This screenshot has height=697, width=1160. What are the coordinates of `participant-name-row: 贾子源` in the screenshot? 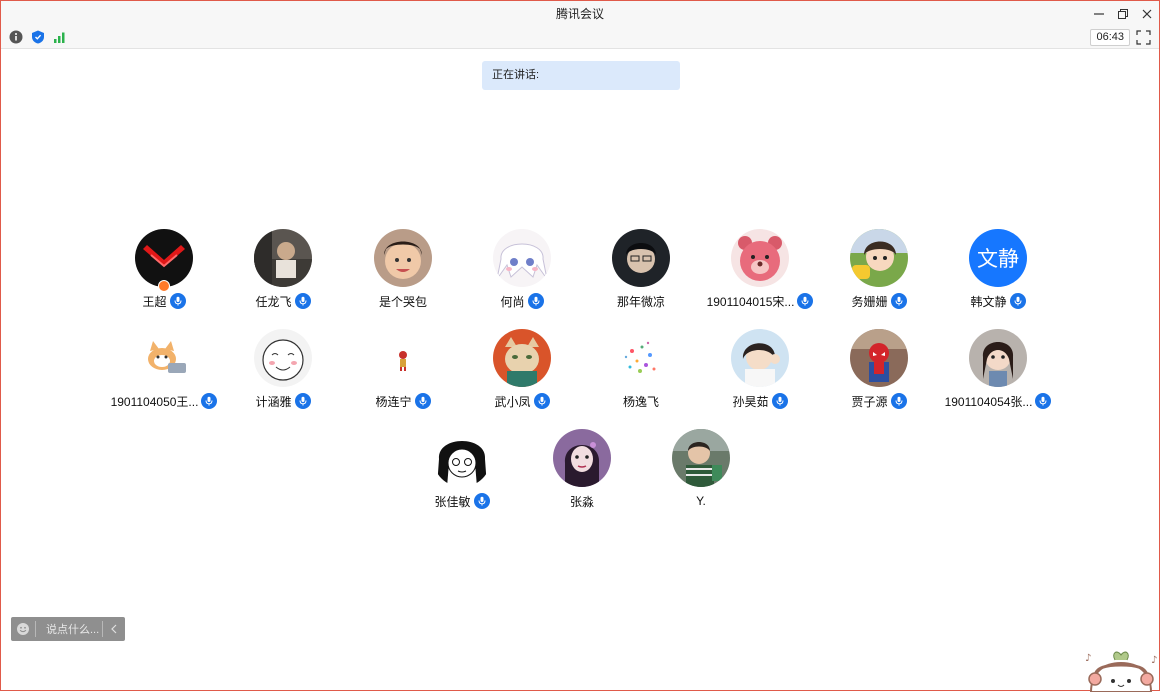 It's located at (879, 401).